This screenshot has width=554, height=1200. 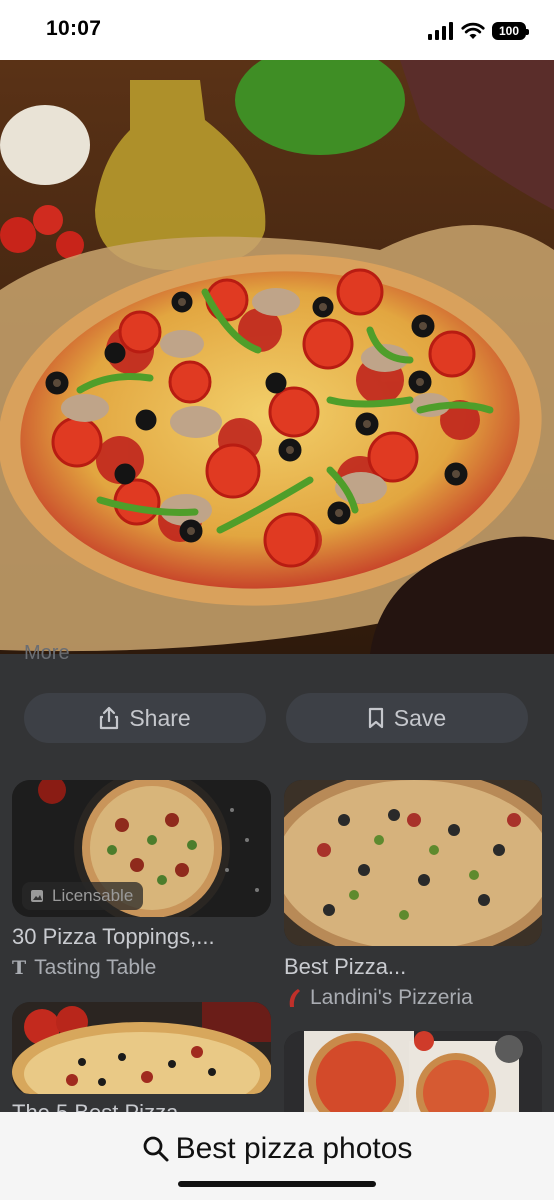 I want to click on bookmark-icon, so click(x=375, y=718).